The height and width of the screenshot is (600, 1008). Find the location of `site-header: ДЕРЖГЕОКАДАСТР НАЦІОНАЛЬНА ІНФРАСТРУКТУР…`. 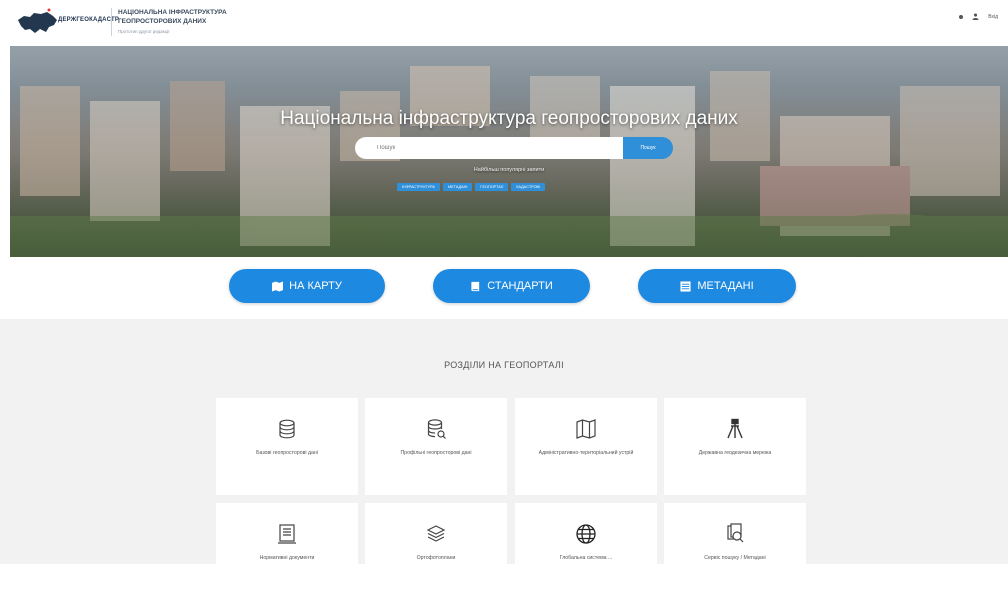

site-header: ДЕРЖГЕОКАДАСТР НАЦІОНАЛЬНА ІНФРАСТРУКТУР… is located at coordinates (504, 23).